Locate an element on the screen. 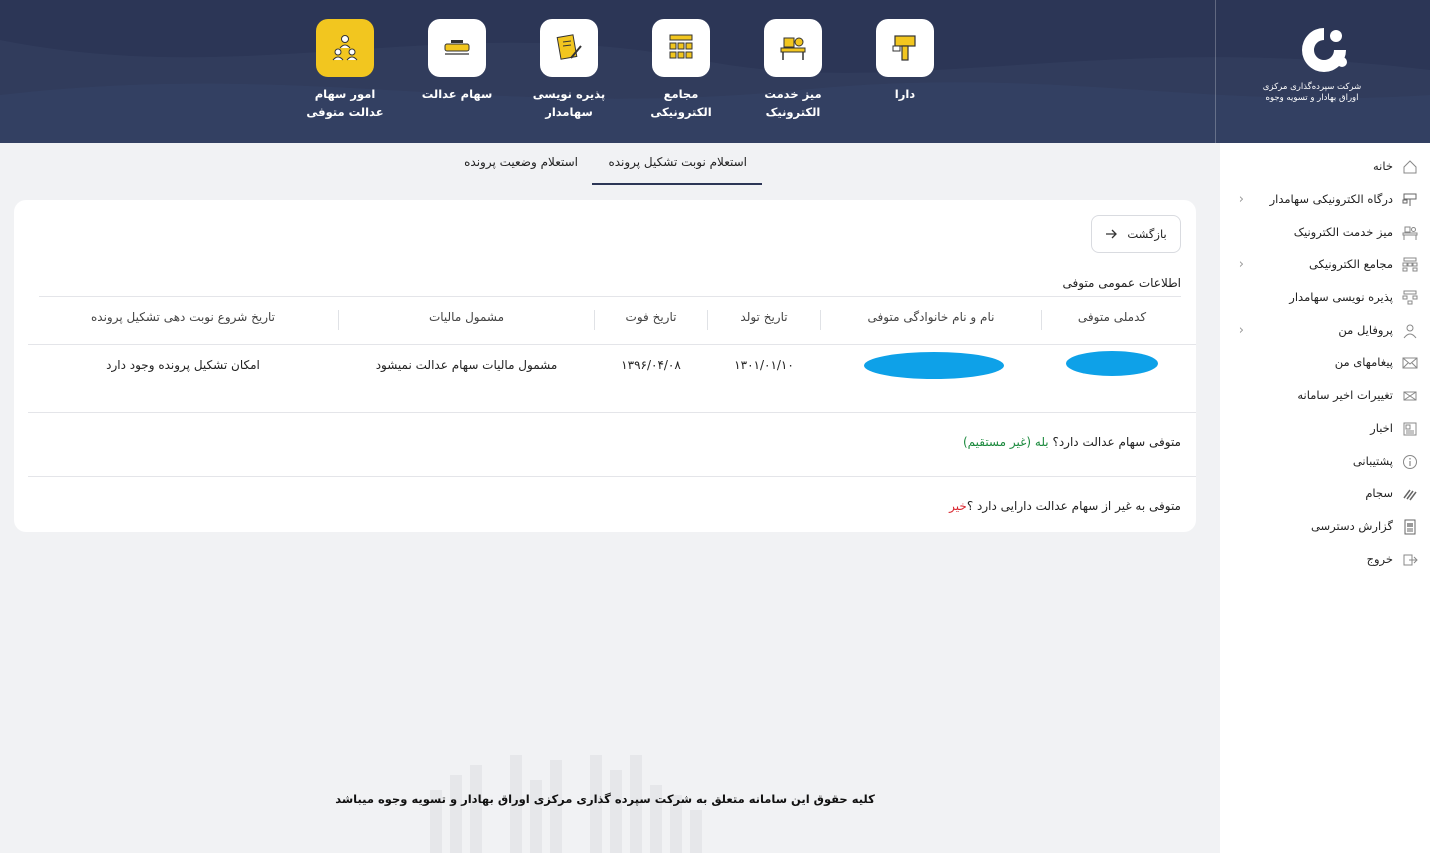  sidebar-item-logout: خروج is located at coordinates (1325, 560).